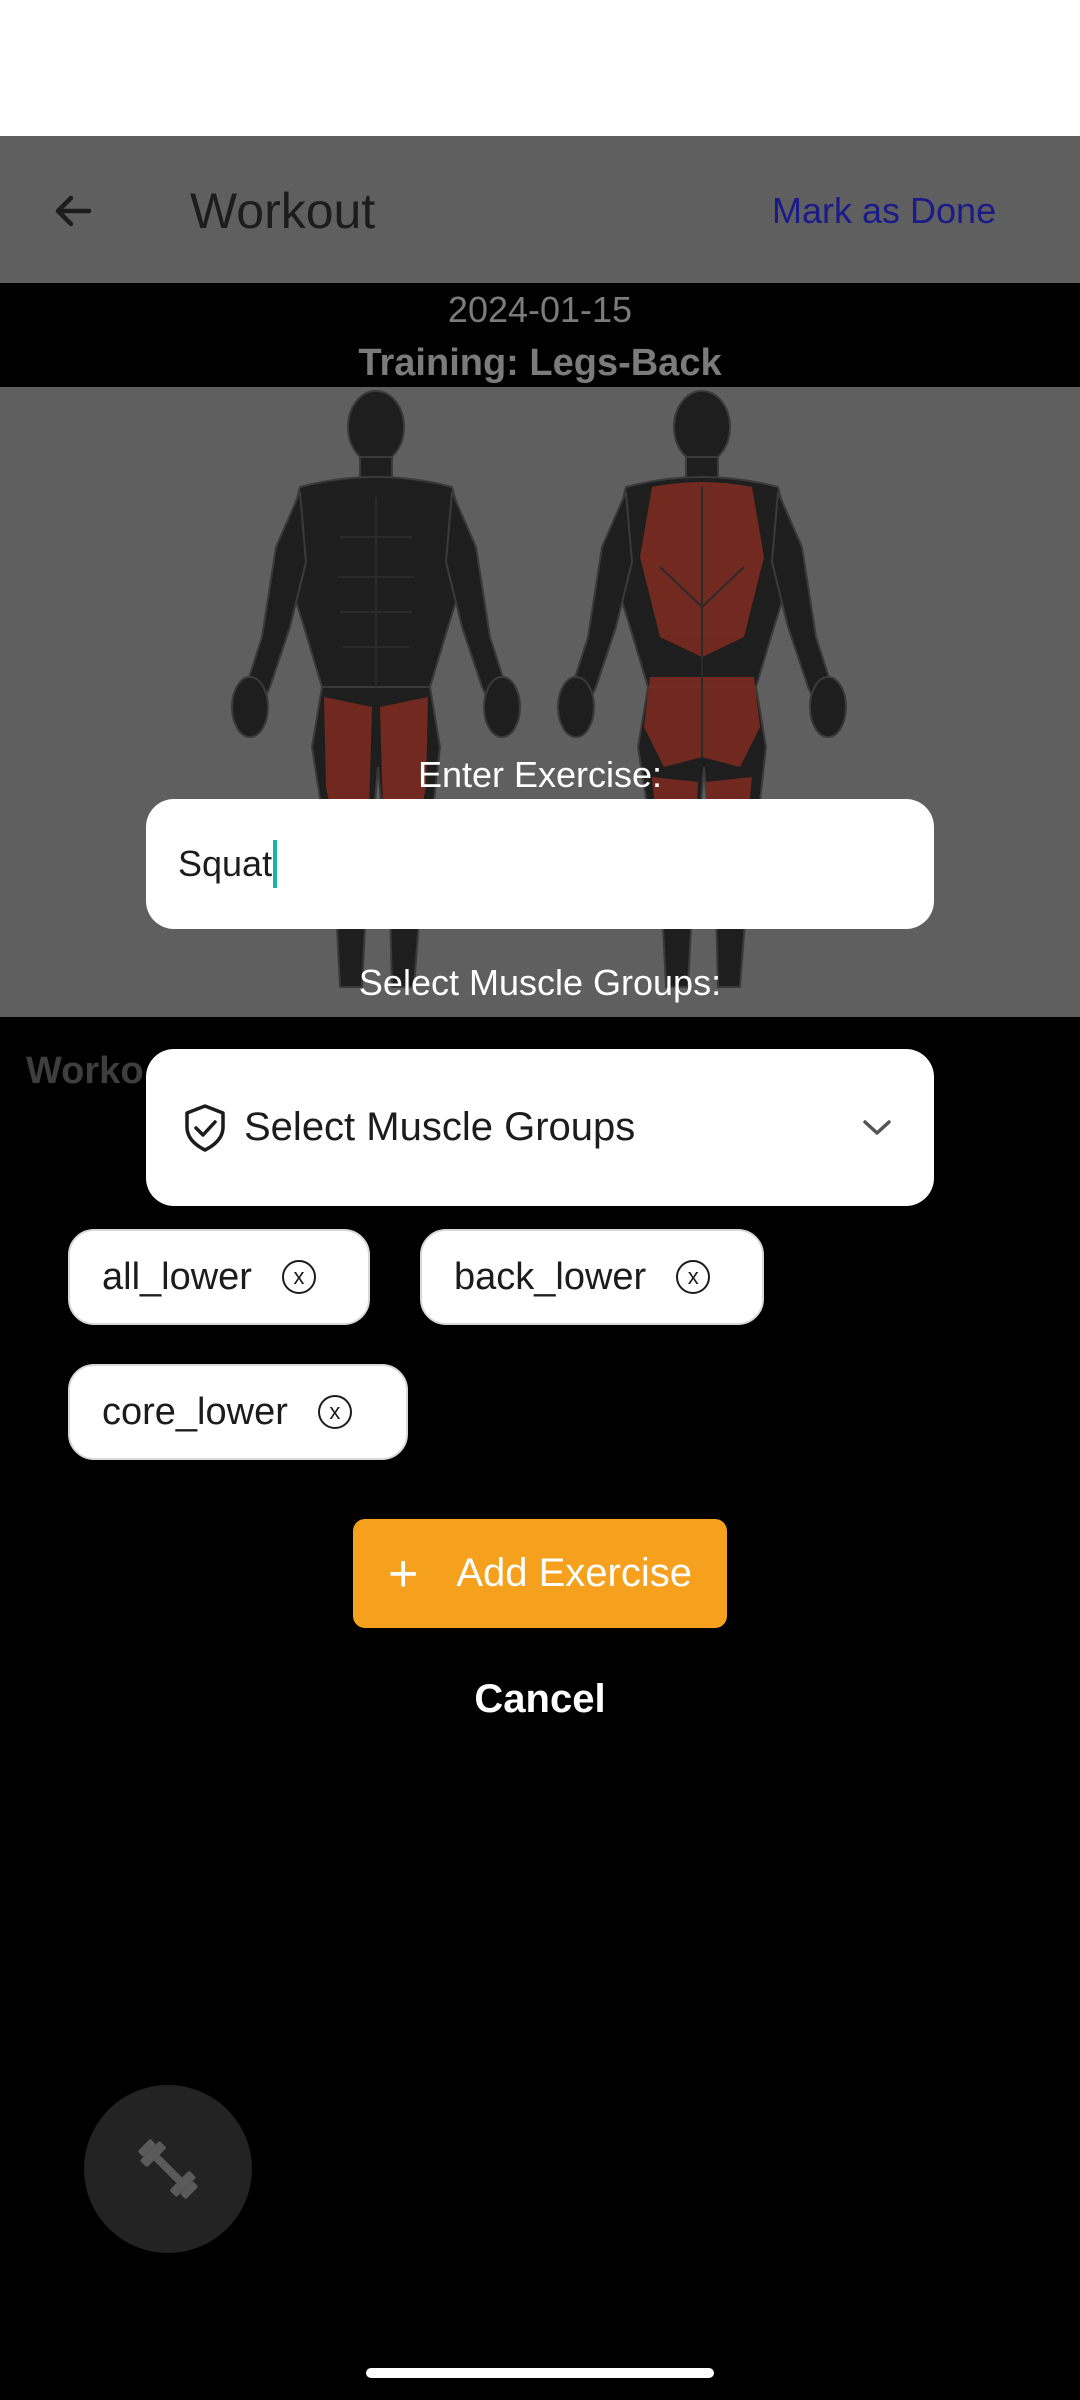 The height and width of the screenshot is (2400, 1080). I want to click on chip-label: core_lower, so click(195, 1411).